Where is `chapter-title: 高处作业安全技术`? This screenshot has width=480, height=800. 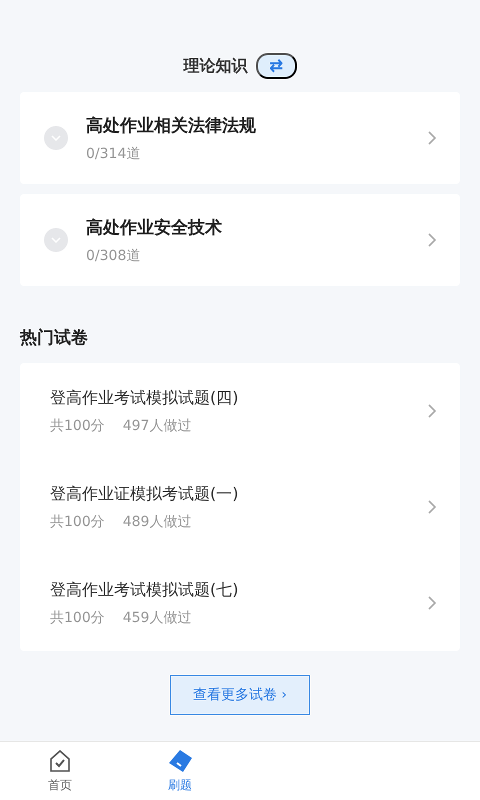
chapter-title: 高处作业安全技术 is located at coordinates (154, 227).